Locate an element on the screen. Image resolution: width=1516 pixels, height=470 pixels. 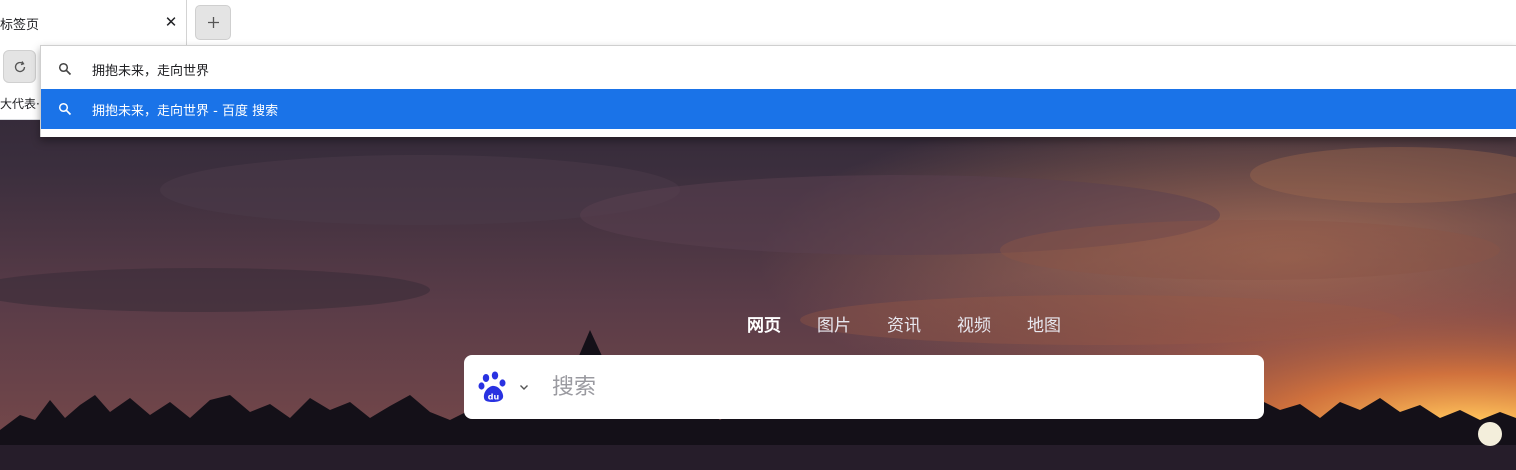
nav-tab-images: 图片 is located at coordinates (834, 323).